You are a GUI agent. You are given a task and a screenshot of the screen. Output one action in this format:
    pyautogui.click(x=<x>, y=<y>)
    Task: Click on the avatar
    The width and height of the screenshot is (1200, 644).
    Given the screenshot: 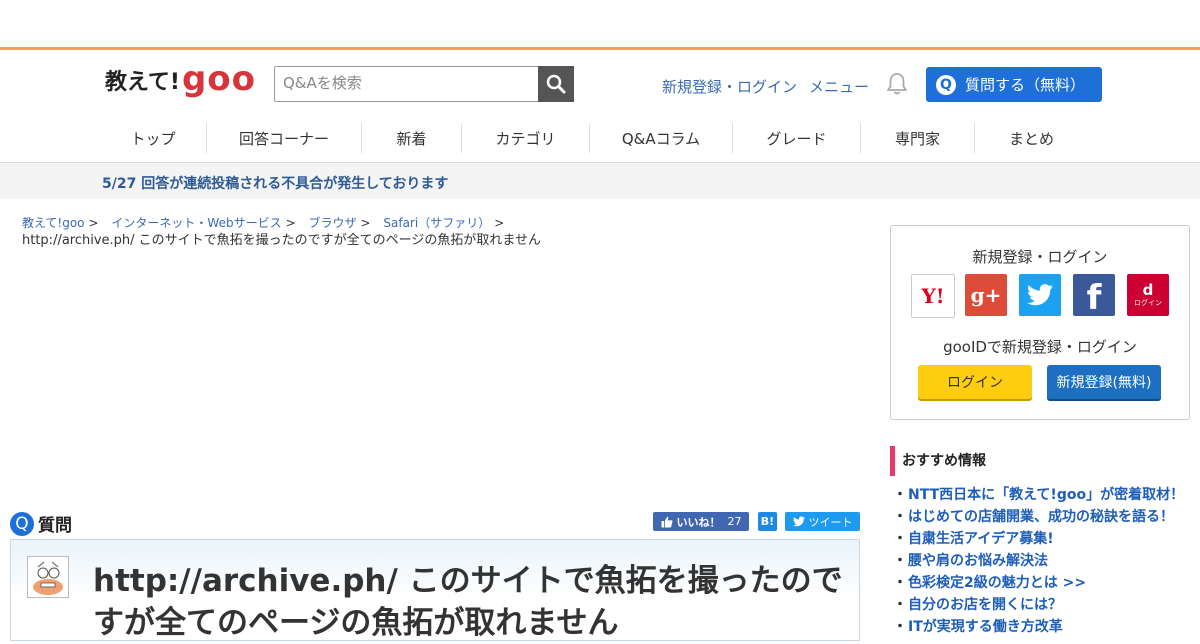 What is the action you would take?
    pyautogui.click(x=48, y=577)
    